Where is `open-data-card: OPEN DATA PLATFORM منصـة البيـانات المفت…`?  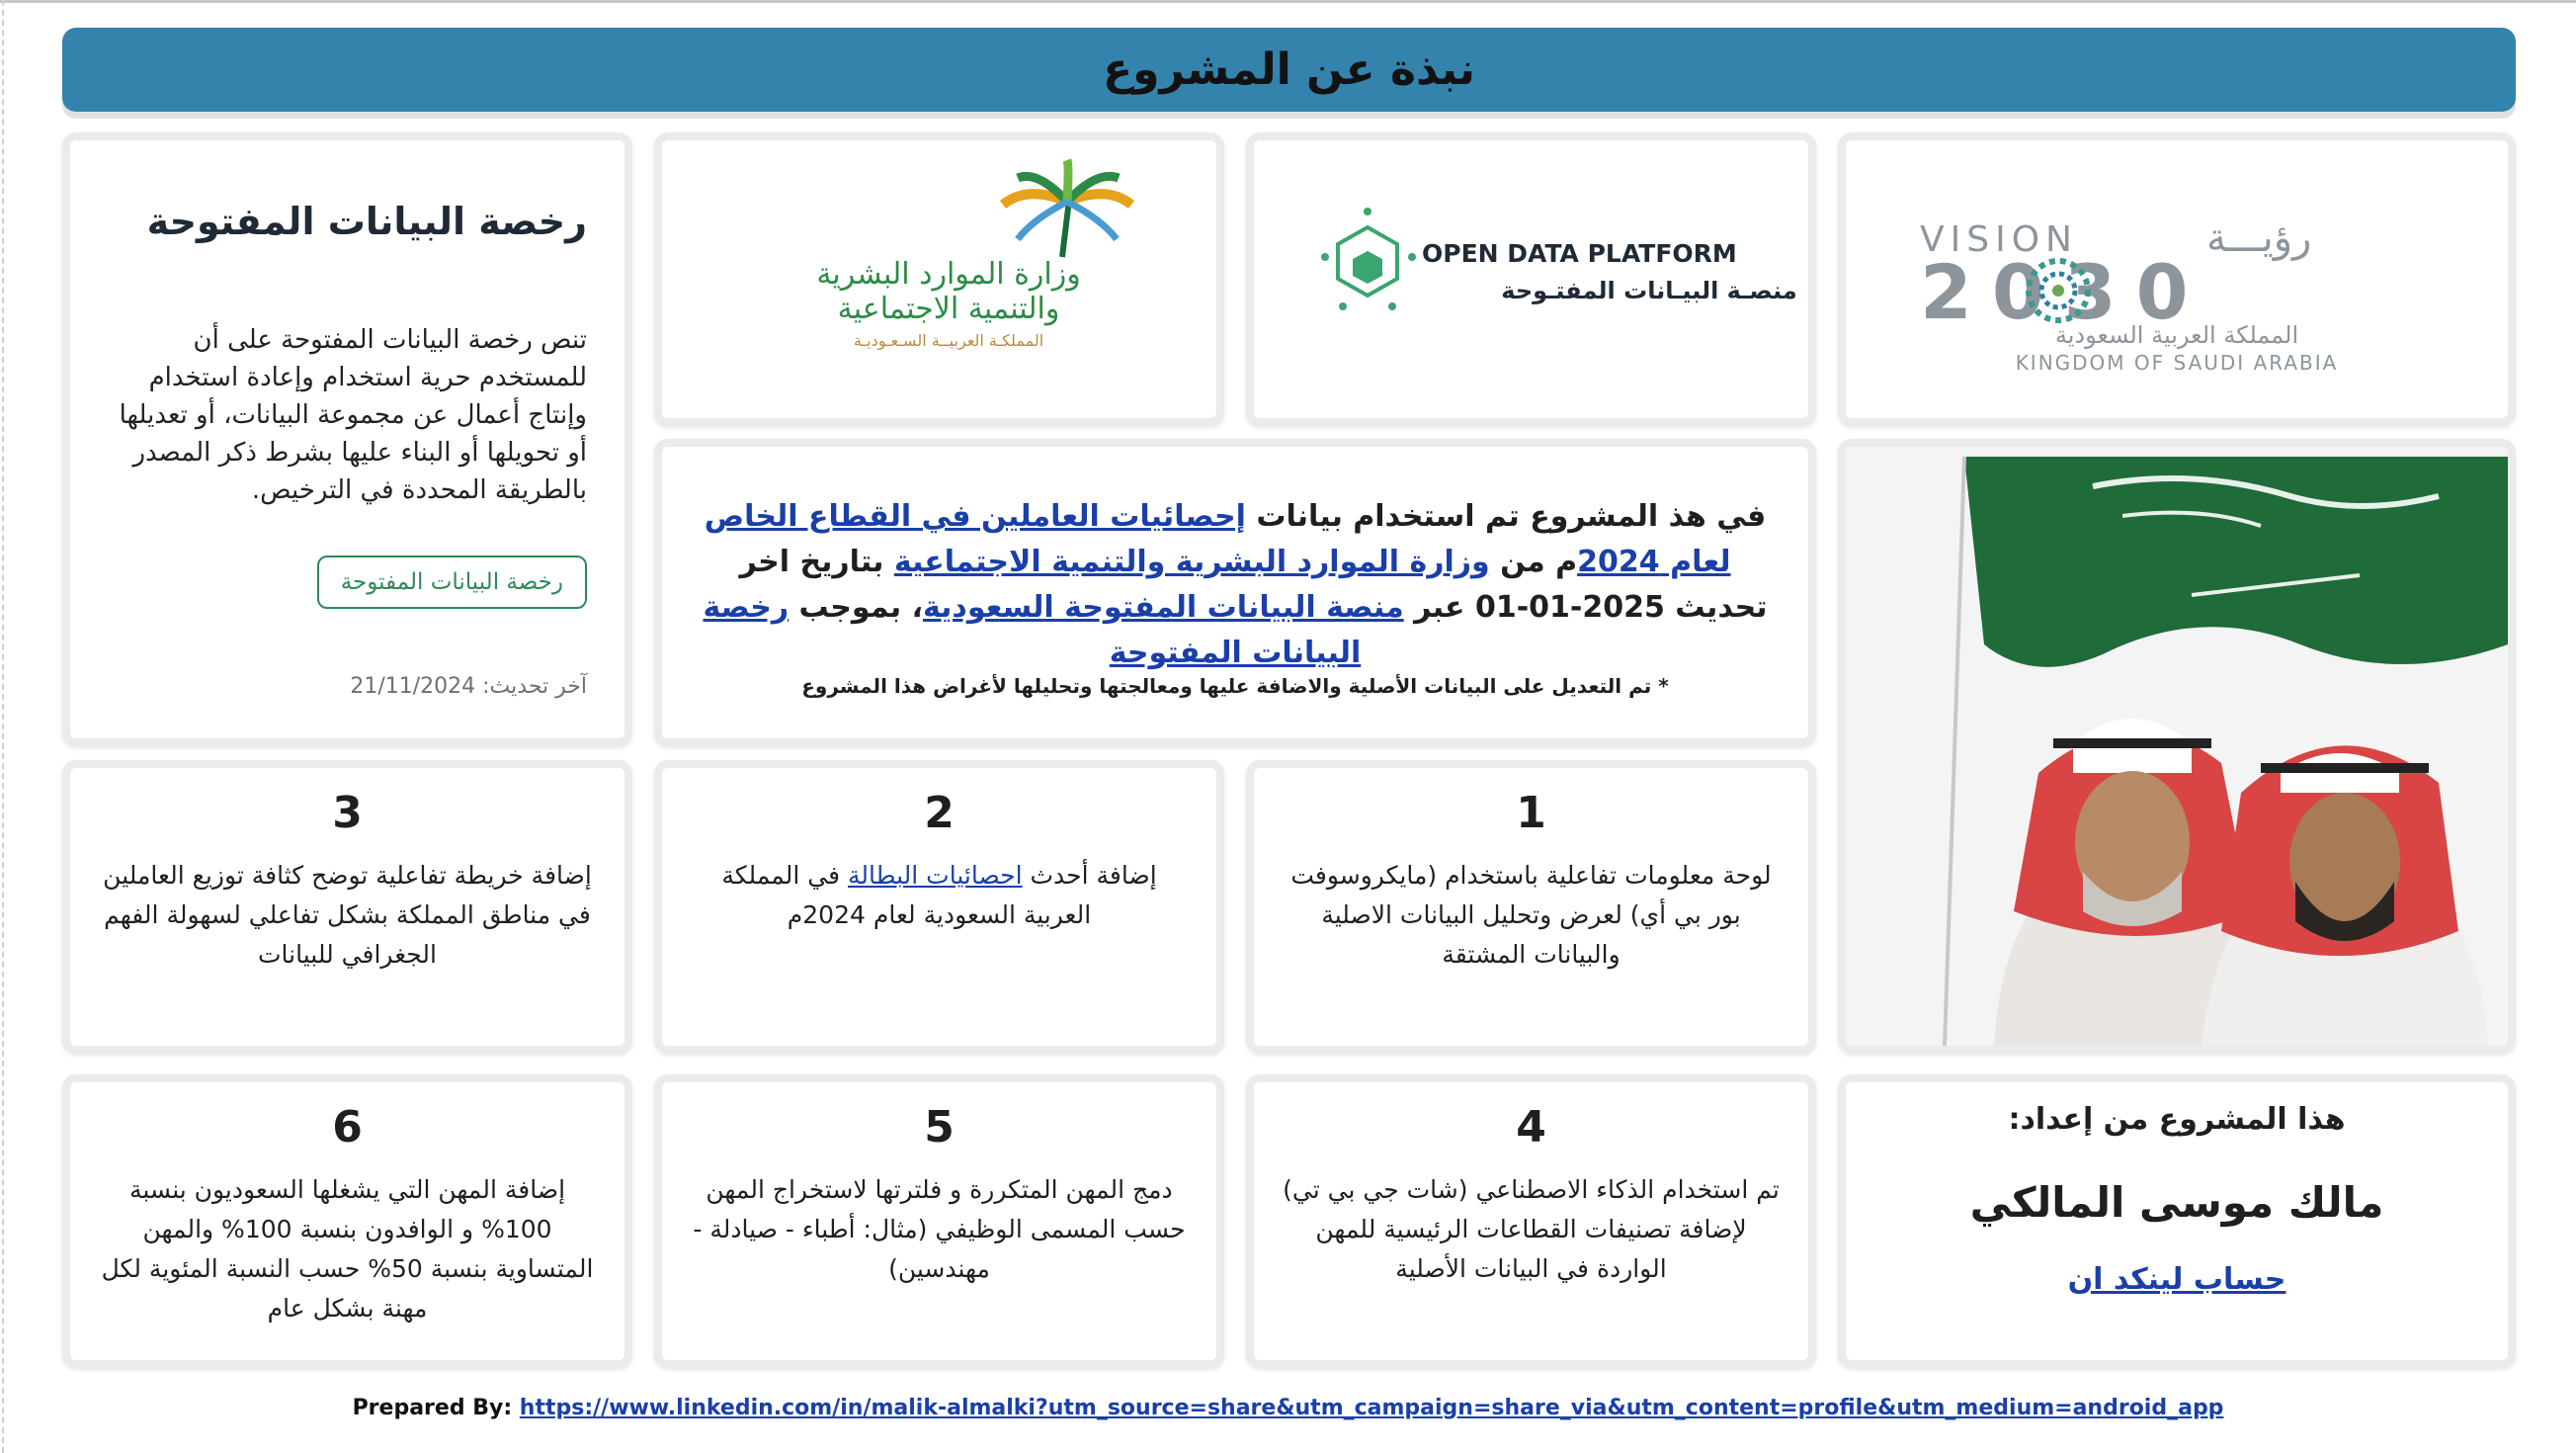 open-data-card: OPEN DATA PLATFORM منصـة البيـانات المفت… is located at coordinates (1531, 279).